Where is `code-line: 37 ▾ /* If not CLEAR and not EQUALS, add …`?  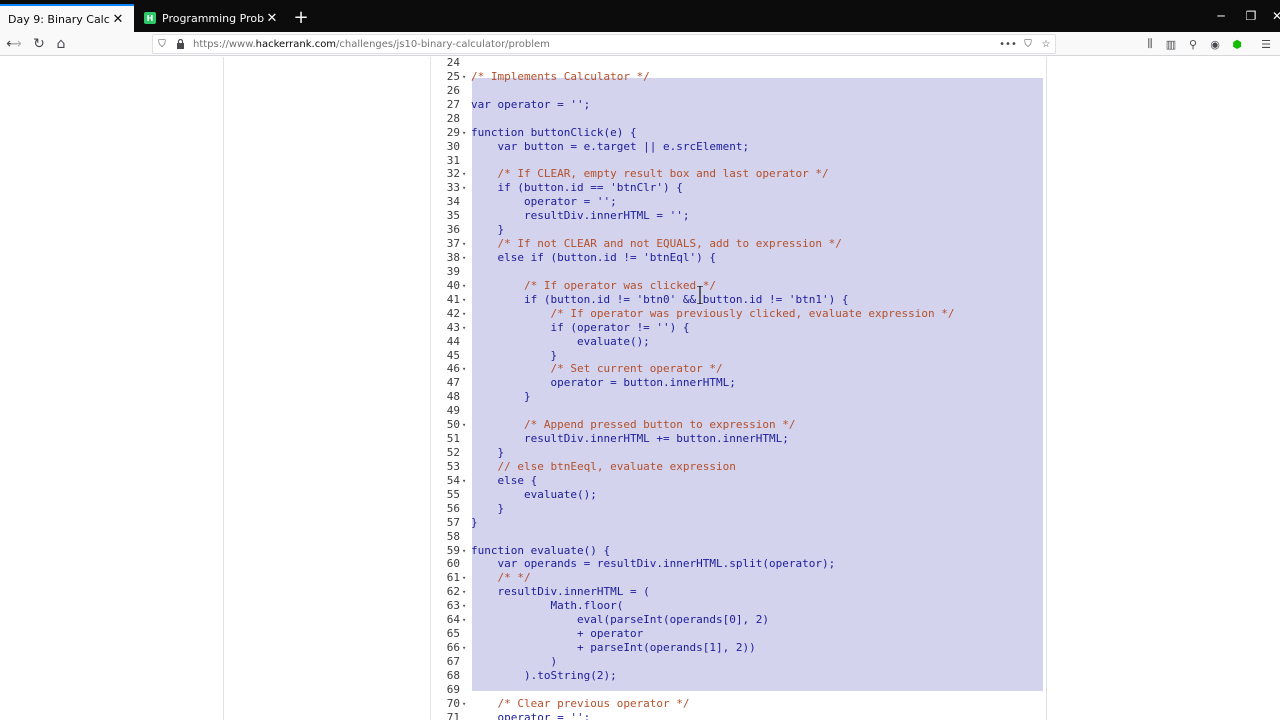 code-line: 37 ▾ /* If not CLEAR and not EQUALS, add … is located at coordinates (737, 244).